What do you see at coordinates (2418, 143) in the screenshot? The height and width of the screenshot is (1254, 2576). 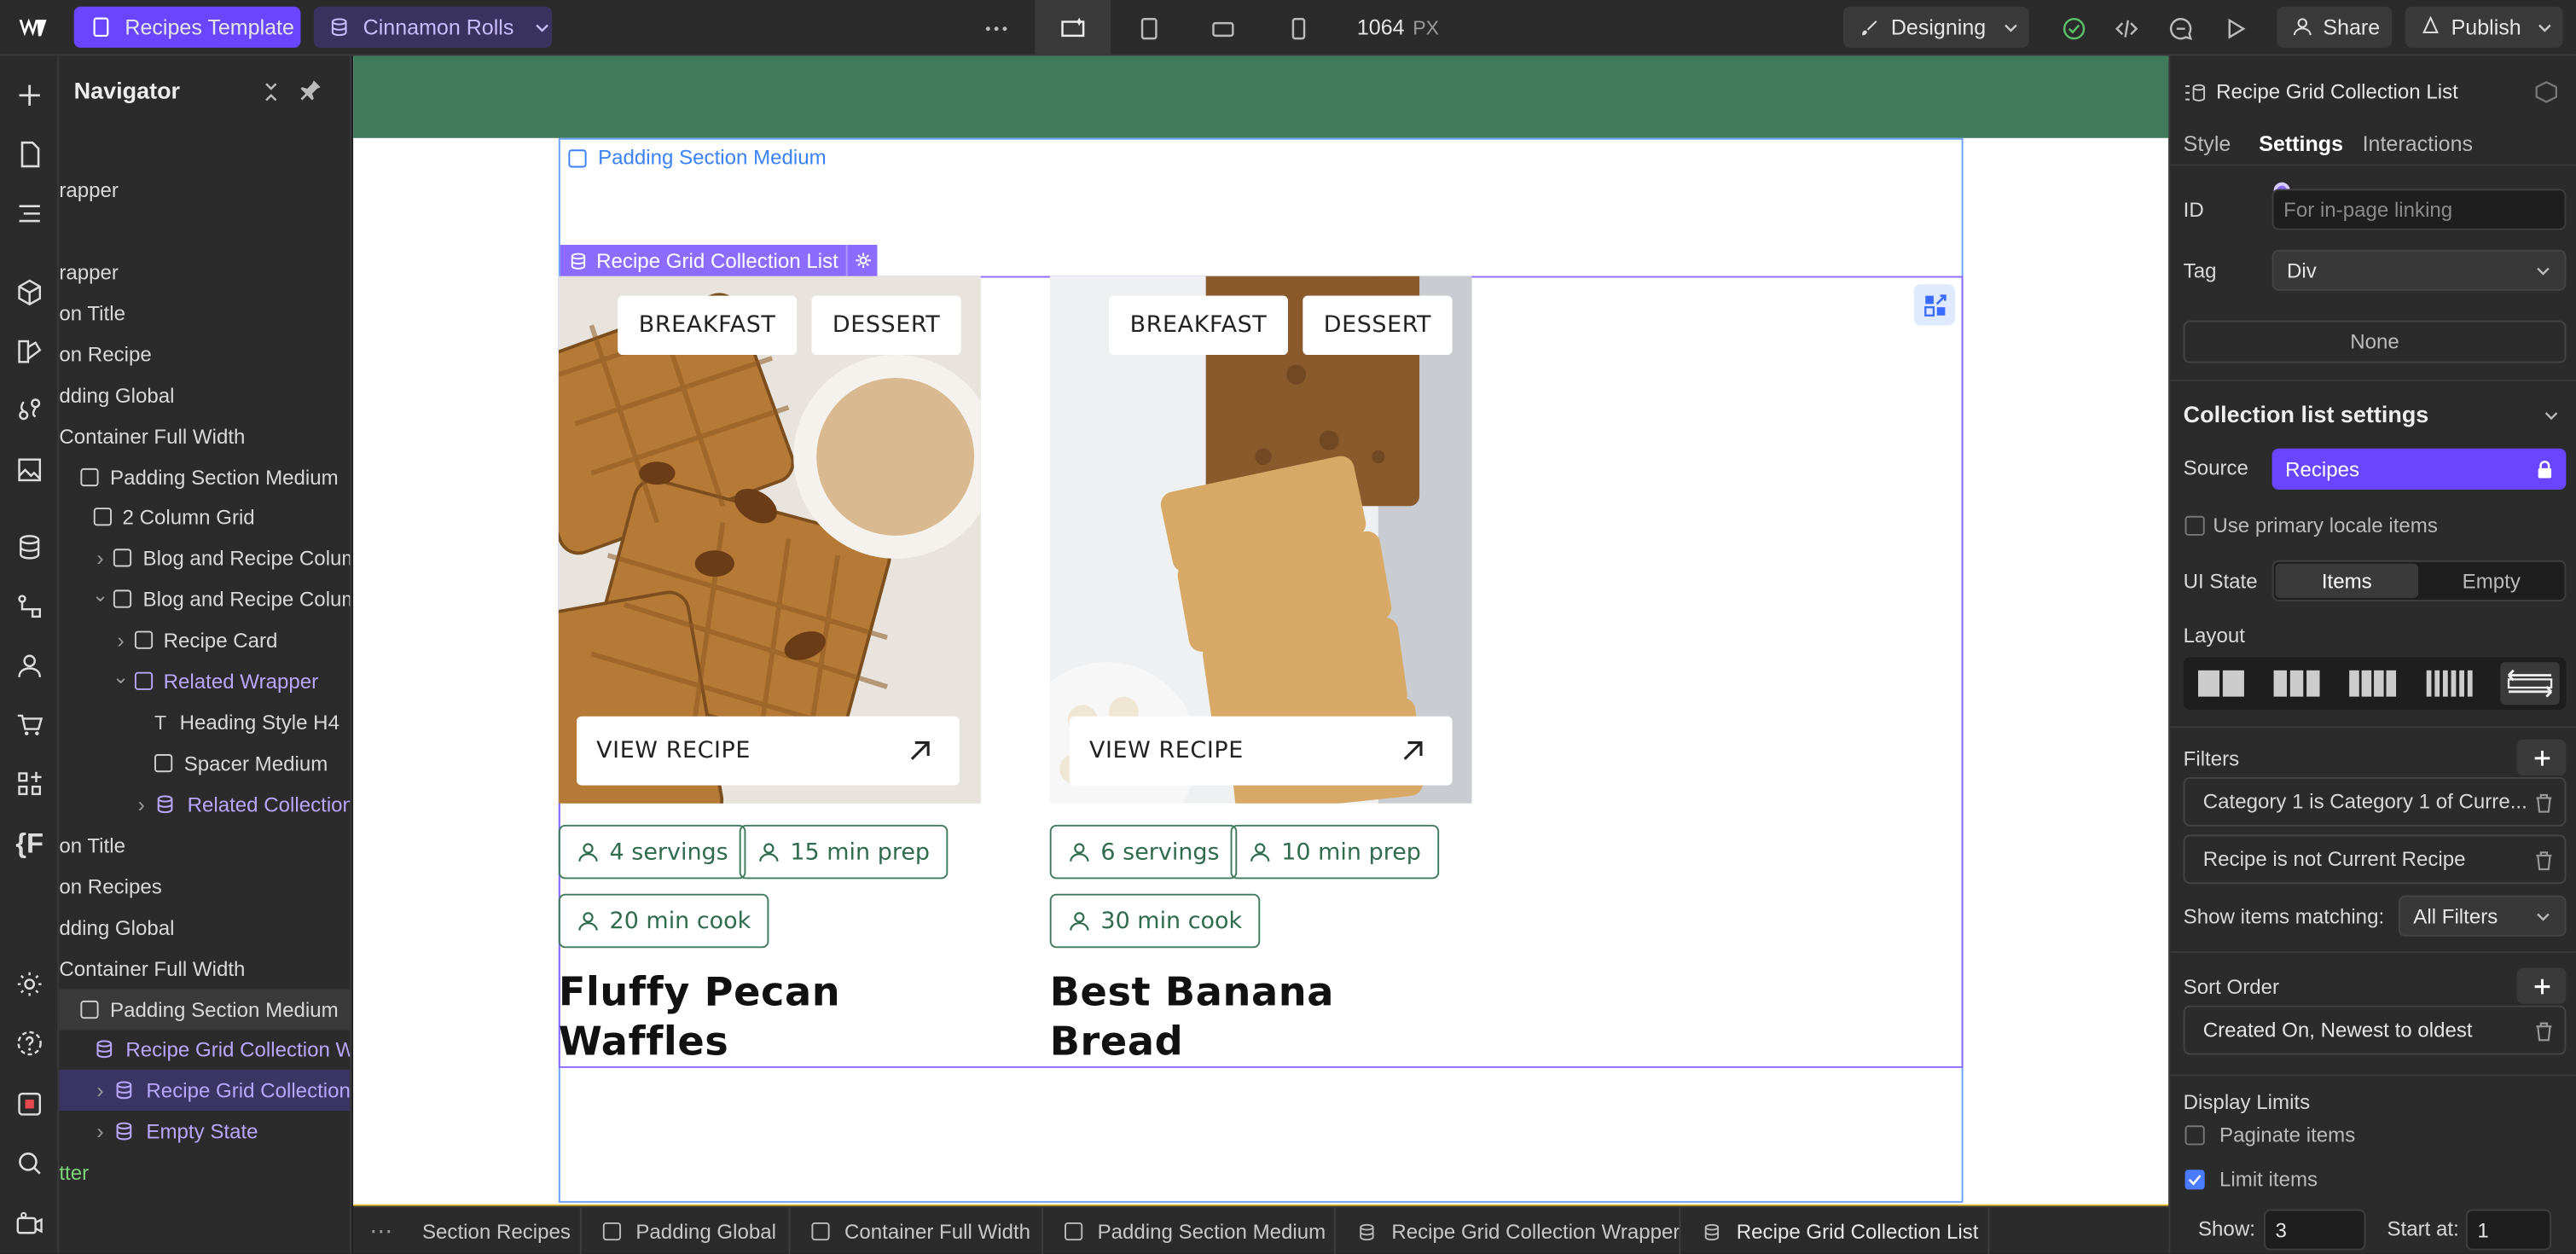 I see `tab-interactions: Interactions` at bounding box center [2418, 143].